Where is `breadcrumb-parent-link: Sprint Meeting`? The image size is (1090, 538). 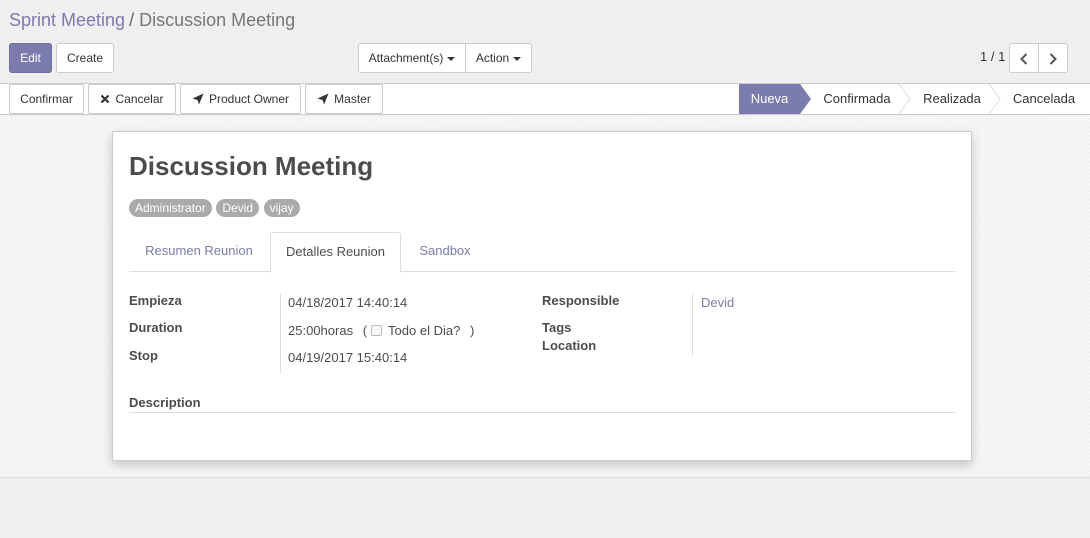 breadcrumb-parent-link: Sprint Meeting is located at coordinates (67, 20).